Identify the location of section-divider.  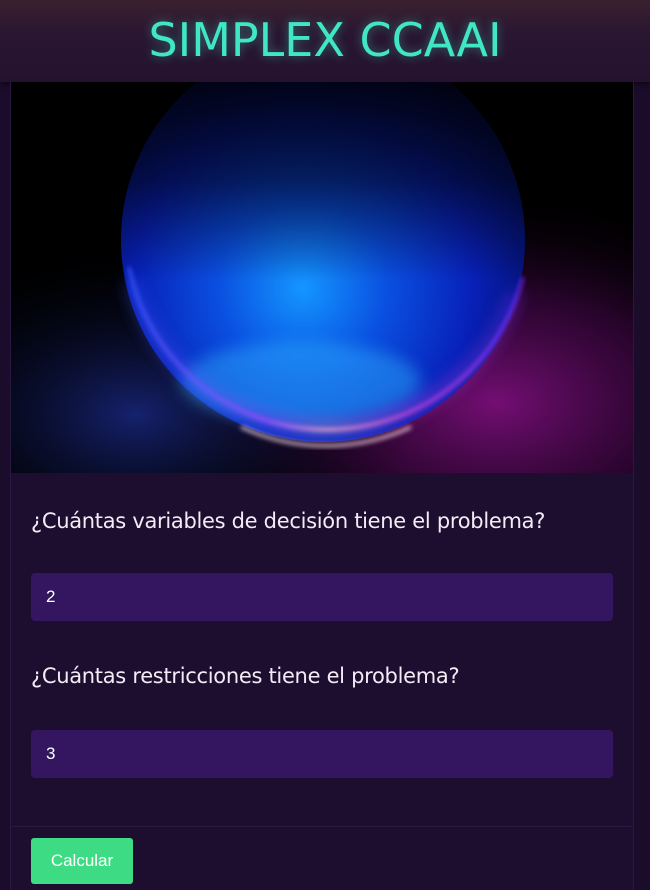
(322, 826).